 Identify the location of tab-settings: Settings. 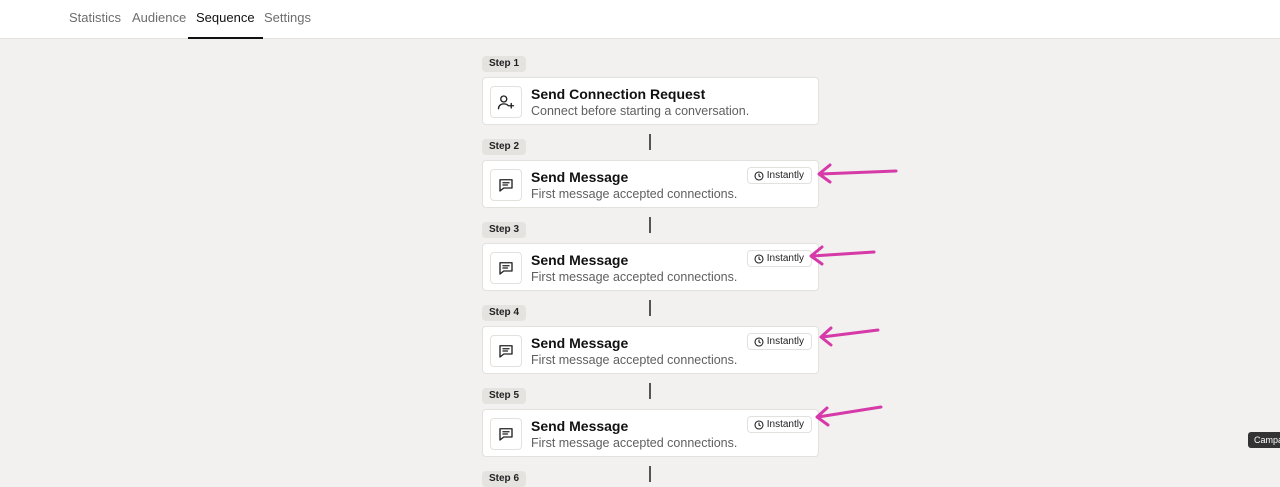
(287, 19).